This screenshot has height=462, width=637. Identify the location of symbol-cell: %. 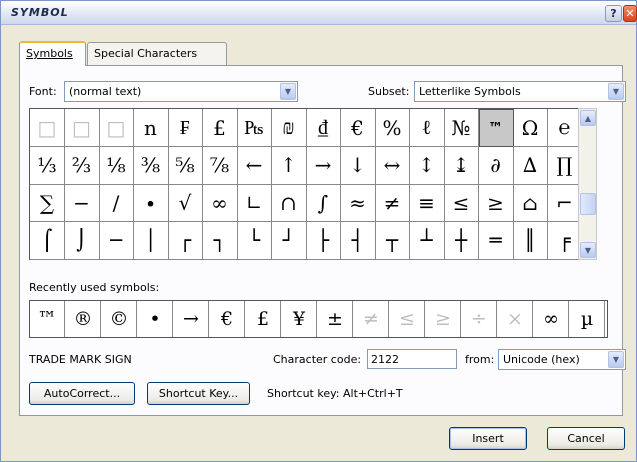
(392, 128).